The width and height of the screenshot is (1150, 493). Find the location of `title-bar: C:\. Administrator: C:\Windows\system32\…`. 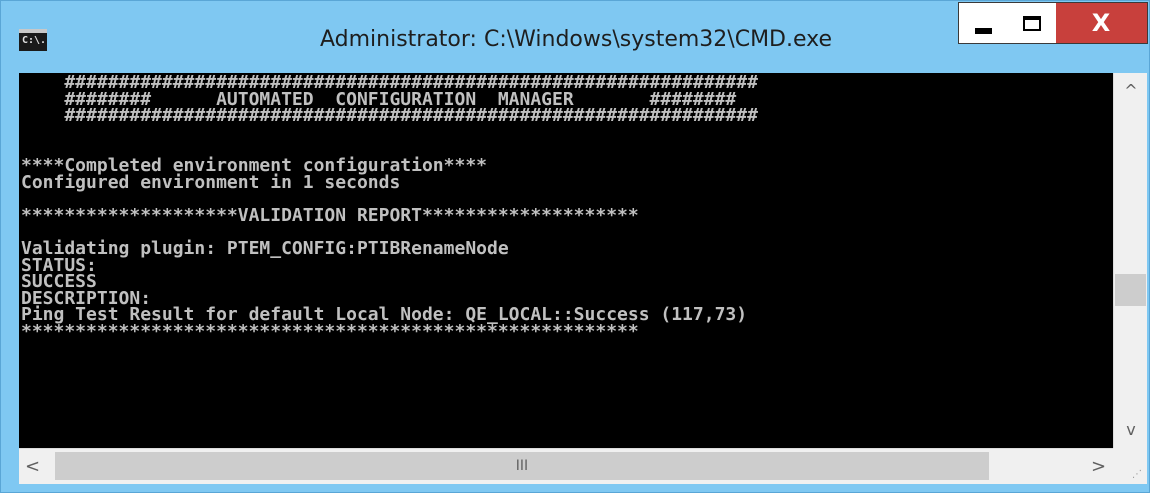

title-bar: C:\. Administrator: C:\Windows\system32\… is located at coordinates (575, 37).